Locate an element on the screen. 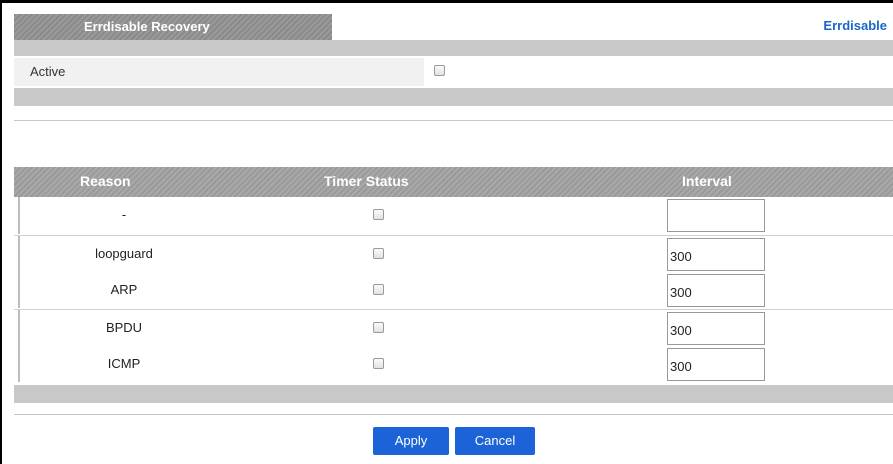 Image resolution: width=893 pixels, height=464 pixels. footer-rule is located at coordinates (453, 414).